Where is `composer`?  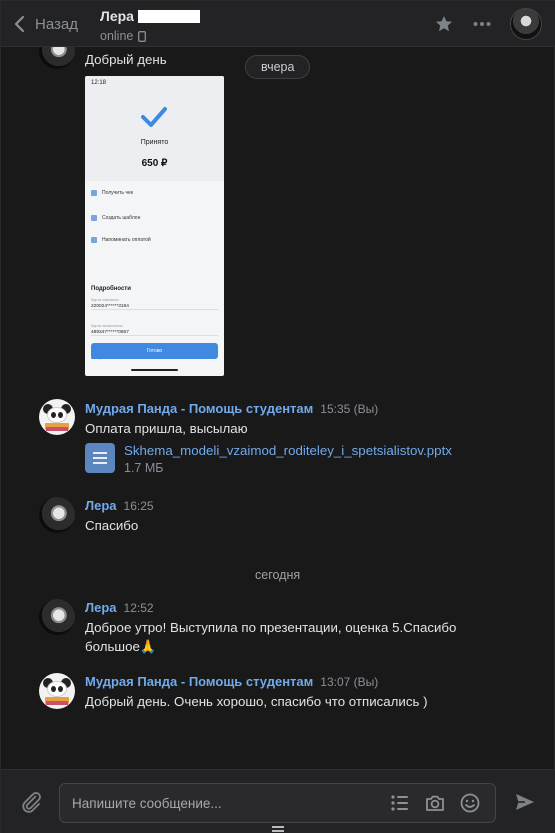
composer is located at coordinates (278, 801).